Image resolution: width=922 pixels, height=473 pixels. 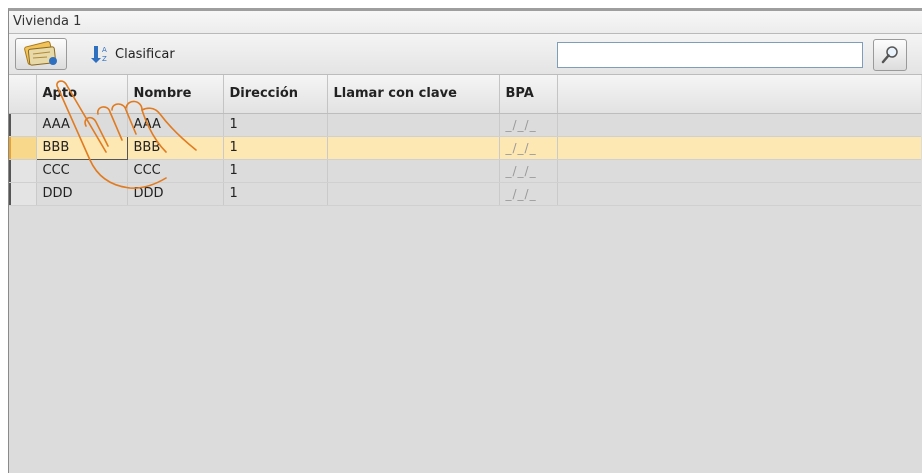 What do you see at coordinates (739, 94) in the screenshot?
I see `column-header-filler` at bounding box center [739, 94].